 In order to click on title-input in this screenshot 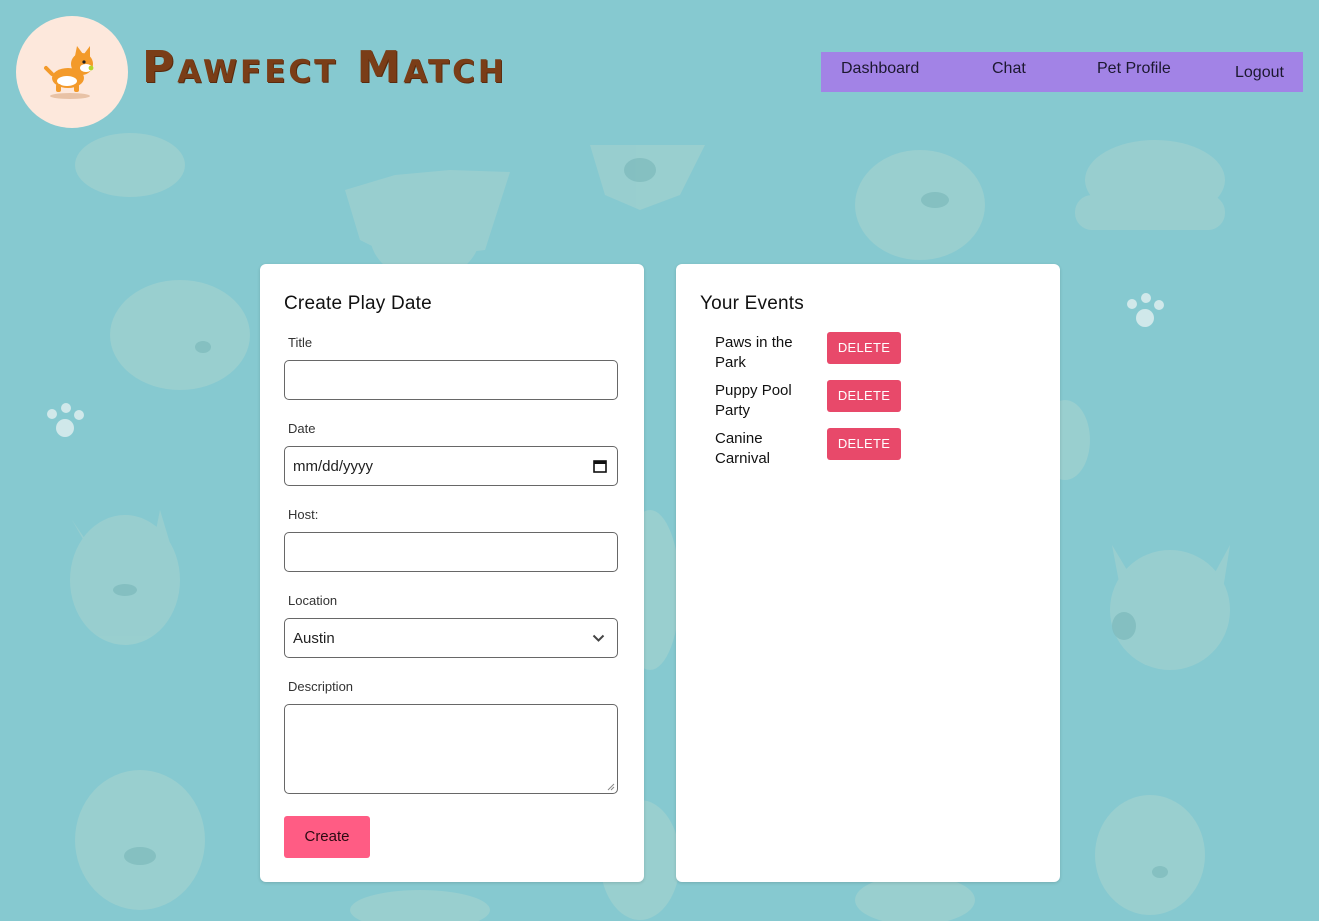, I will do `click(451, 380)`.